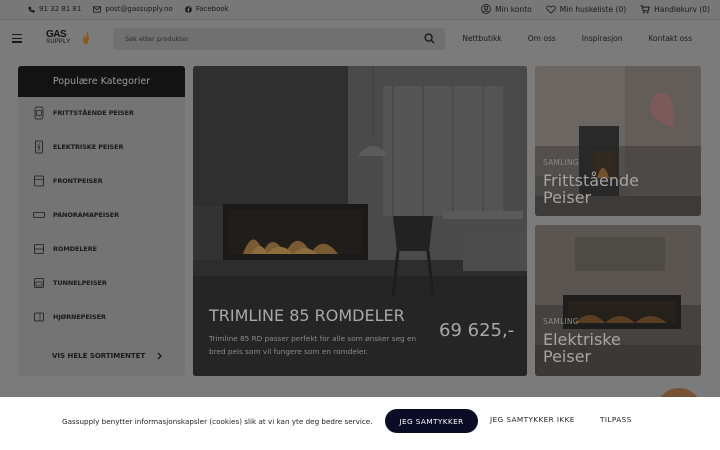  I want to click on my-account-link: Min konto, so click(506, 9).